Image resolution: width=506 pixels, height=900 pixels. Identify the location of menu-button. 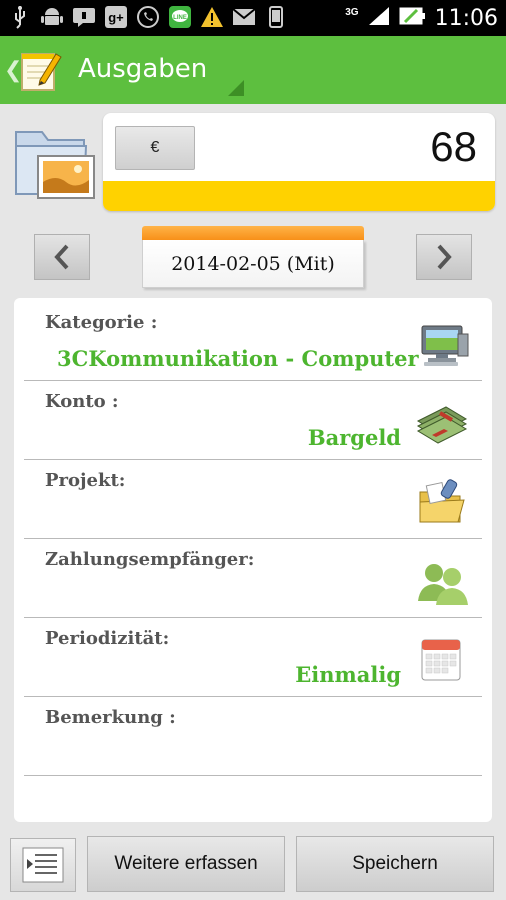
(43, 865).